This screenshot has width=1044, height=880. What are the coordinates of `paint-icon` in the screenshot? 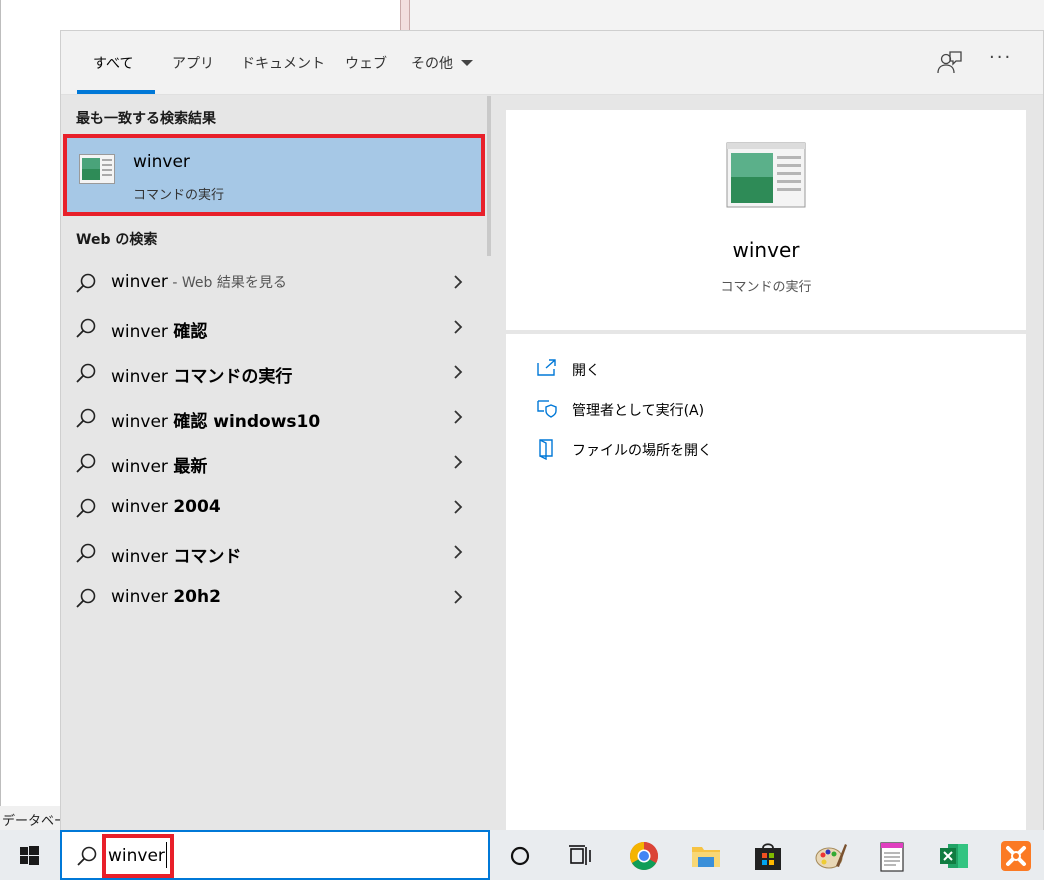 It's located at (830, 856).